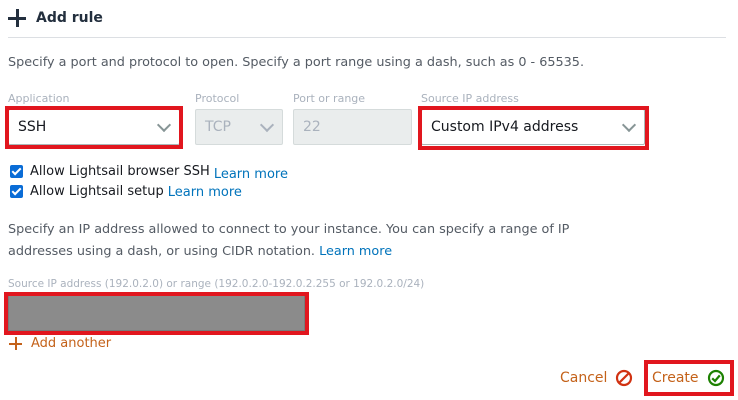  Describe the element at coordinates (715, 378) in the screenshot. I see `check-circle-icon` at that location.